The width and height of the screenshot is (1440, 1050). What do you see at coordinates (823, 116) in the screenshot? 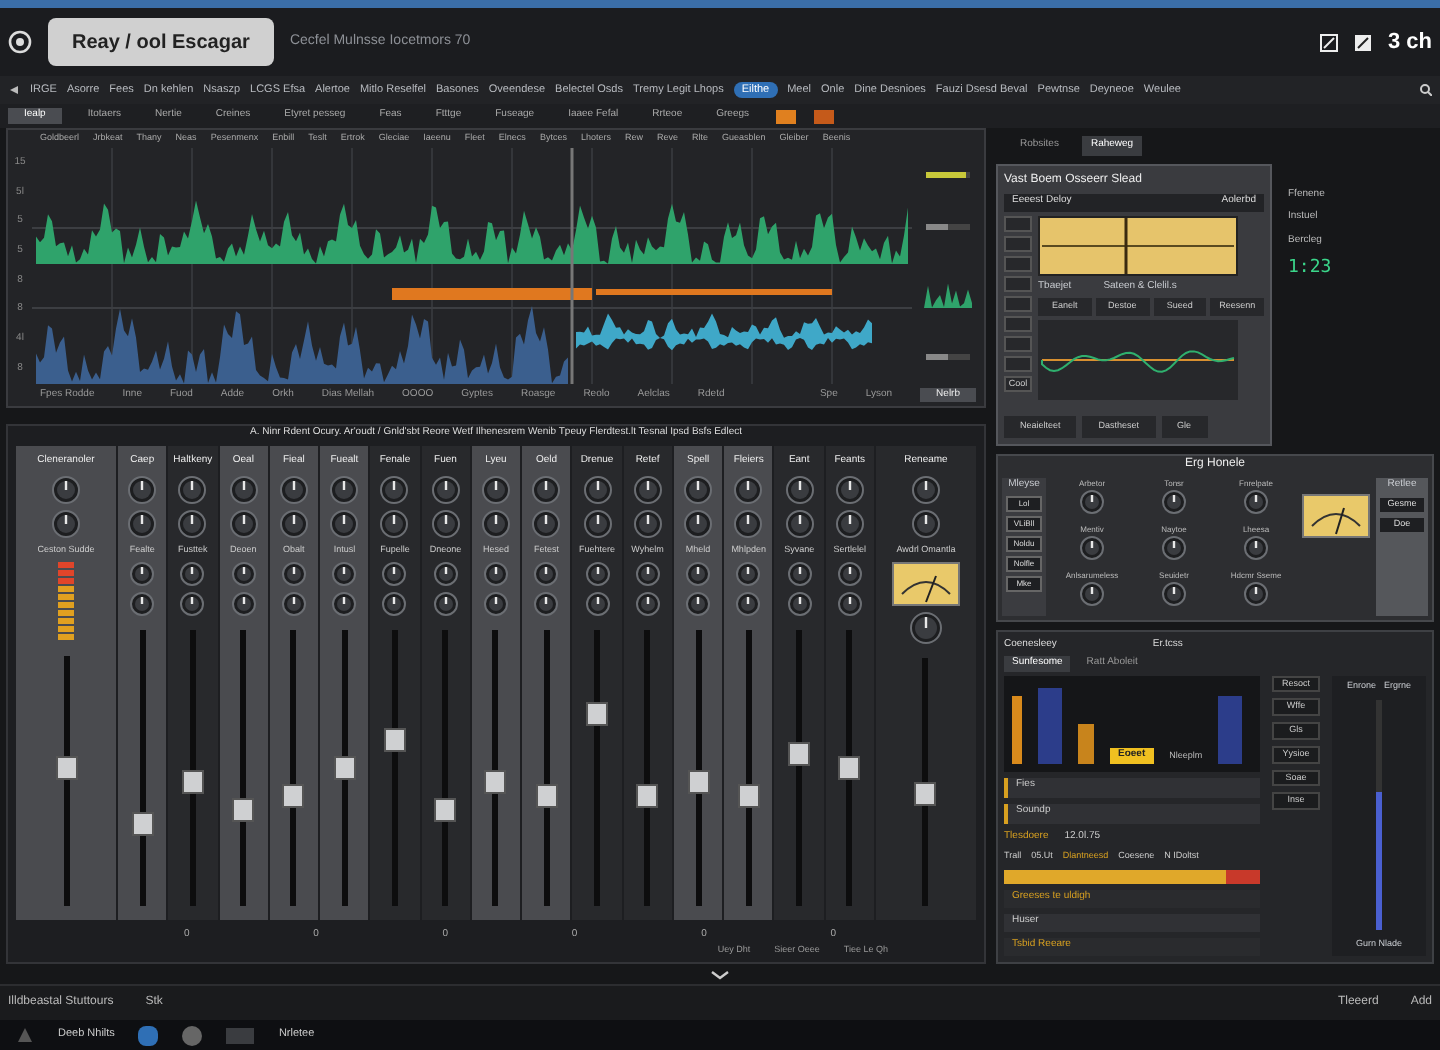
I see `loop-button` at bounding box center [823, 116].